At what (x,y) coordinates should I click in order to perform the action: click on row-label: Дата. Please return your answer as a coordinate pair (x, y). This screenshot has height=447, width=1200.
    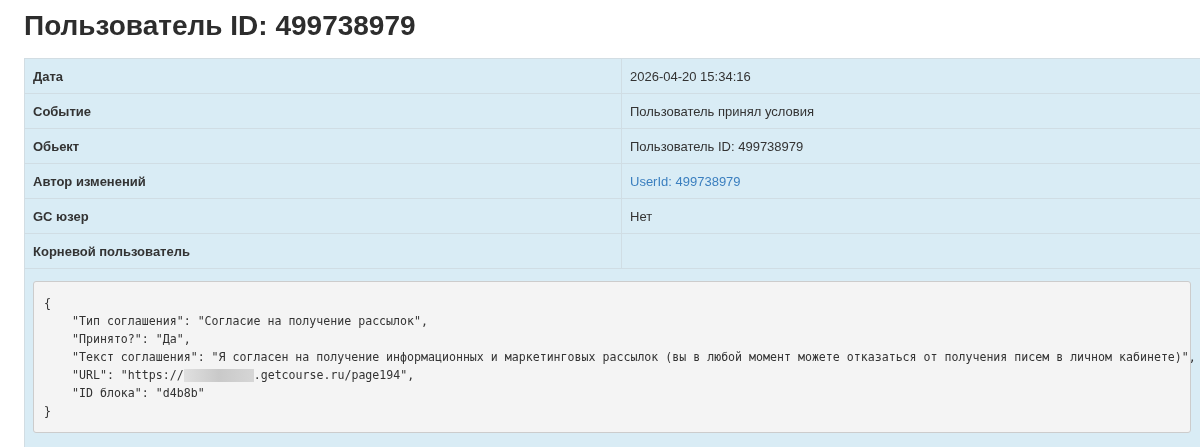
    Looking at the image, I should click on (323, 76).